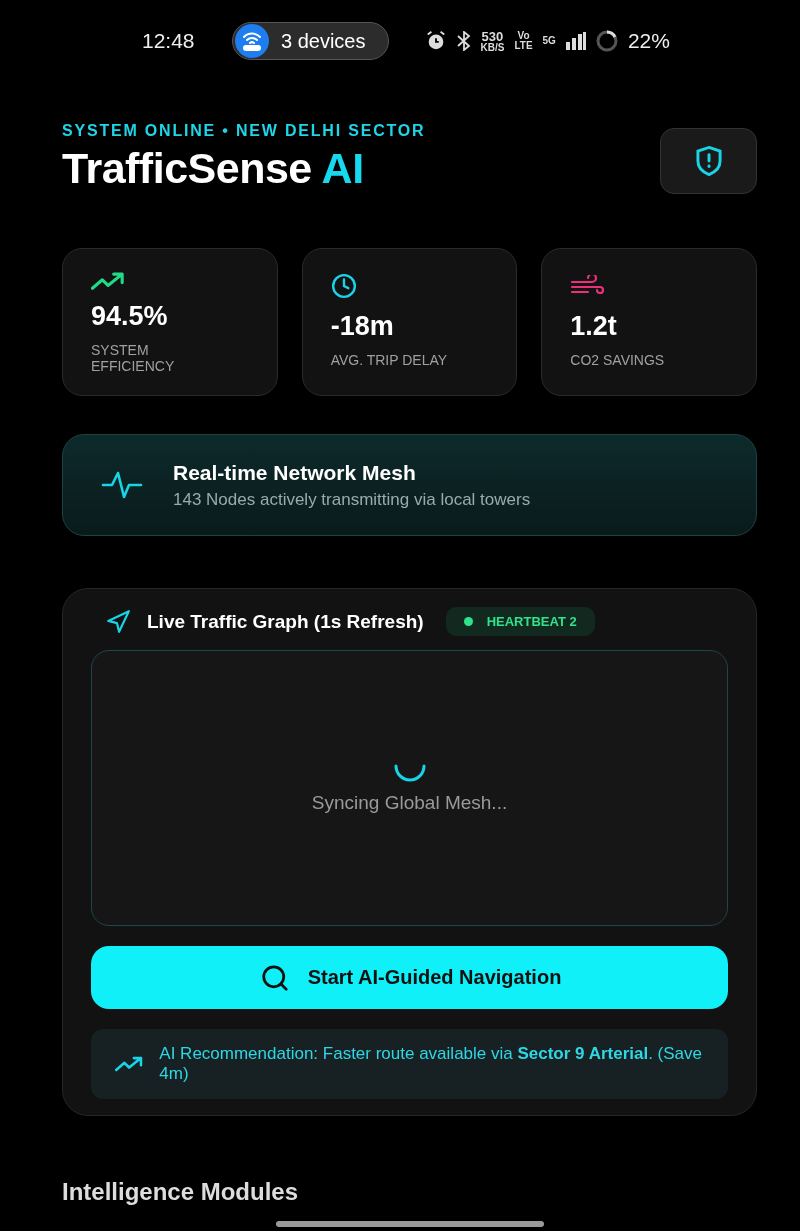  What do you see at coordinates (252, 41) in the screenshot?
I see `hotspot-icon` at bounding box center [252, 41].